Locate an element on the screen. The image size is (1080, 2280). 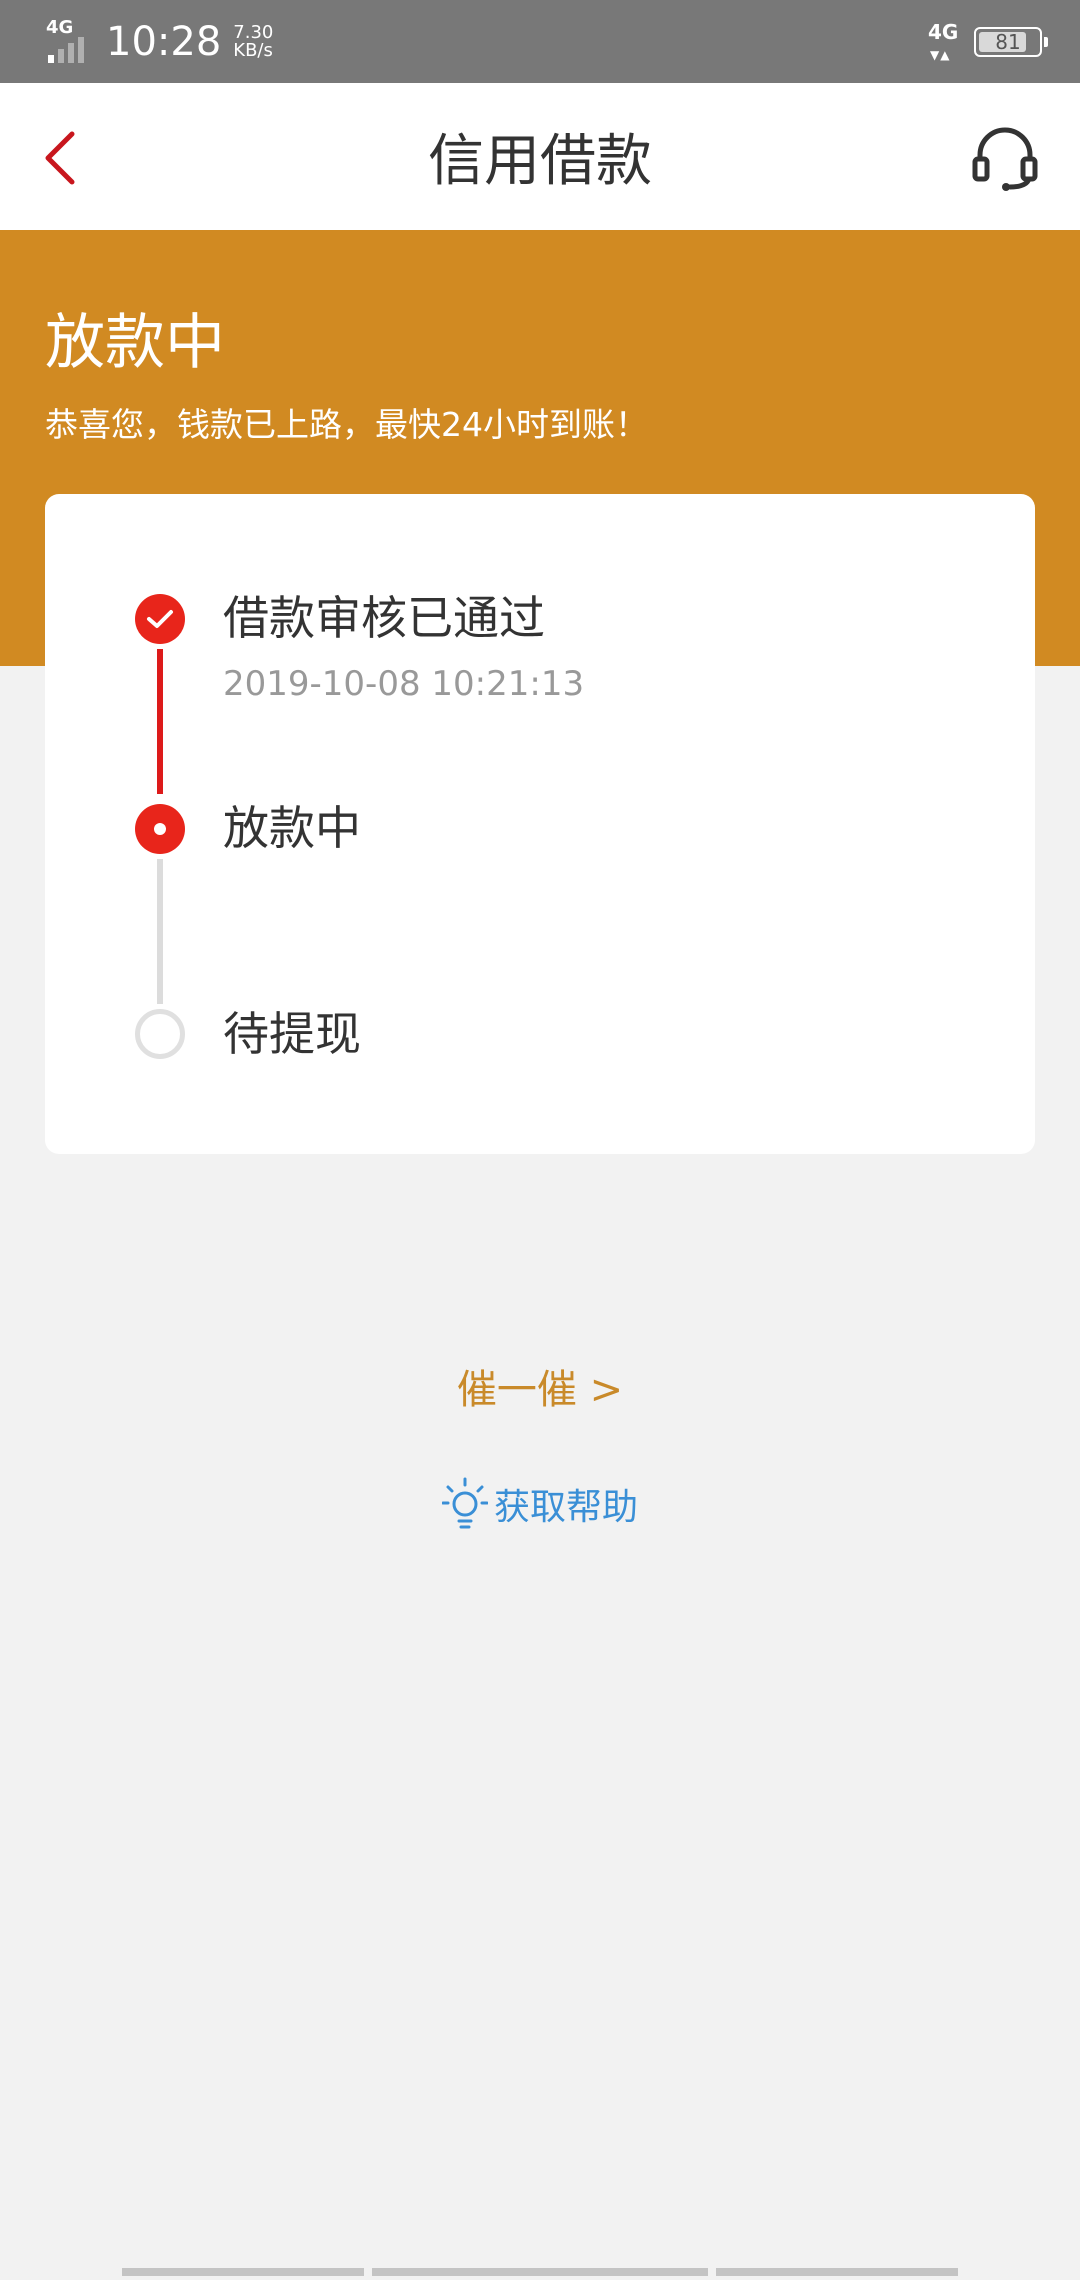
data-activity-icon: 4G ▼▲ is located at coordinates (944, 42).